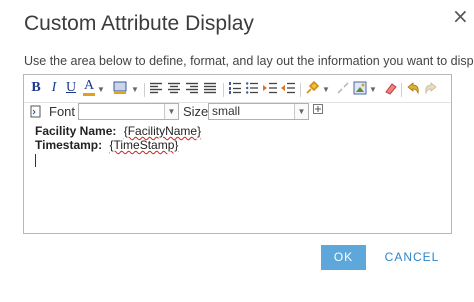 This screenshot has width=474, height=302. What do you see at coordinates (431, 88) in the screenshot?
I see `redo-icon` at bounding box center [431, 88].